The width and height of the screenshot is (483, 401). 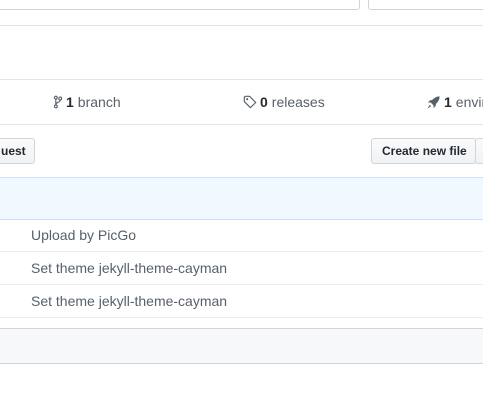 I want to click on rocket-icon, so click(x=433, y=102).